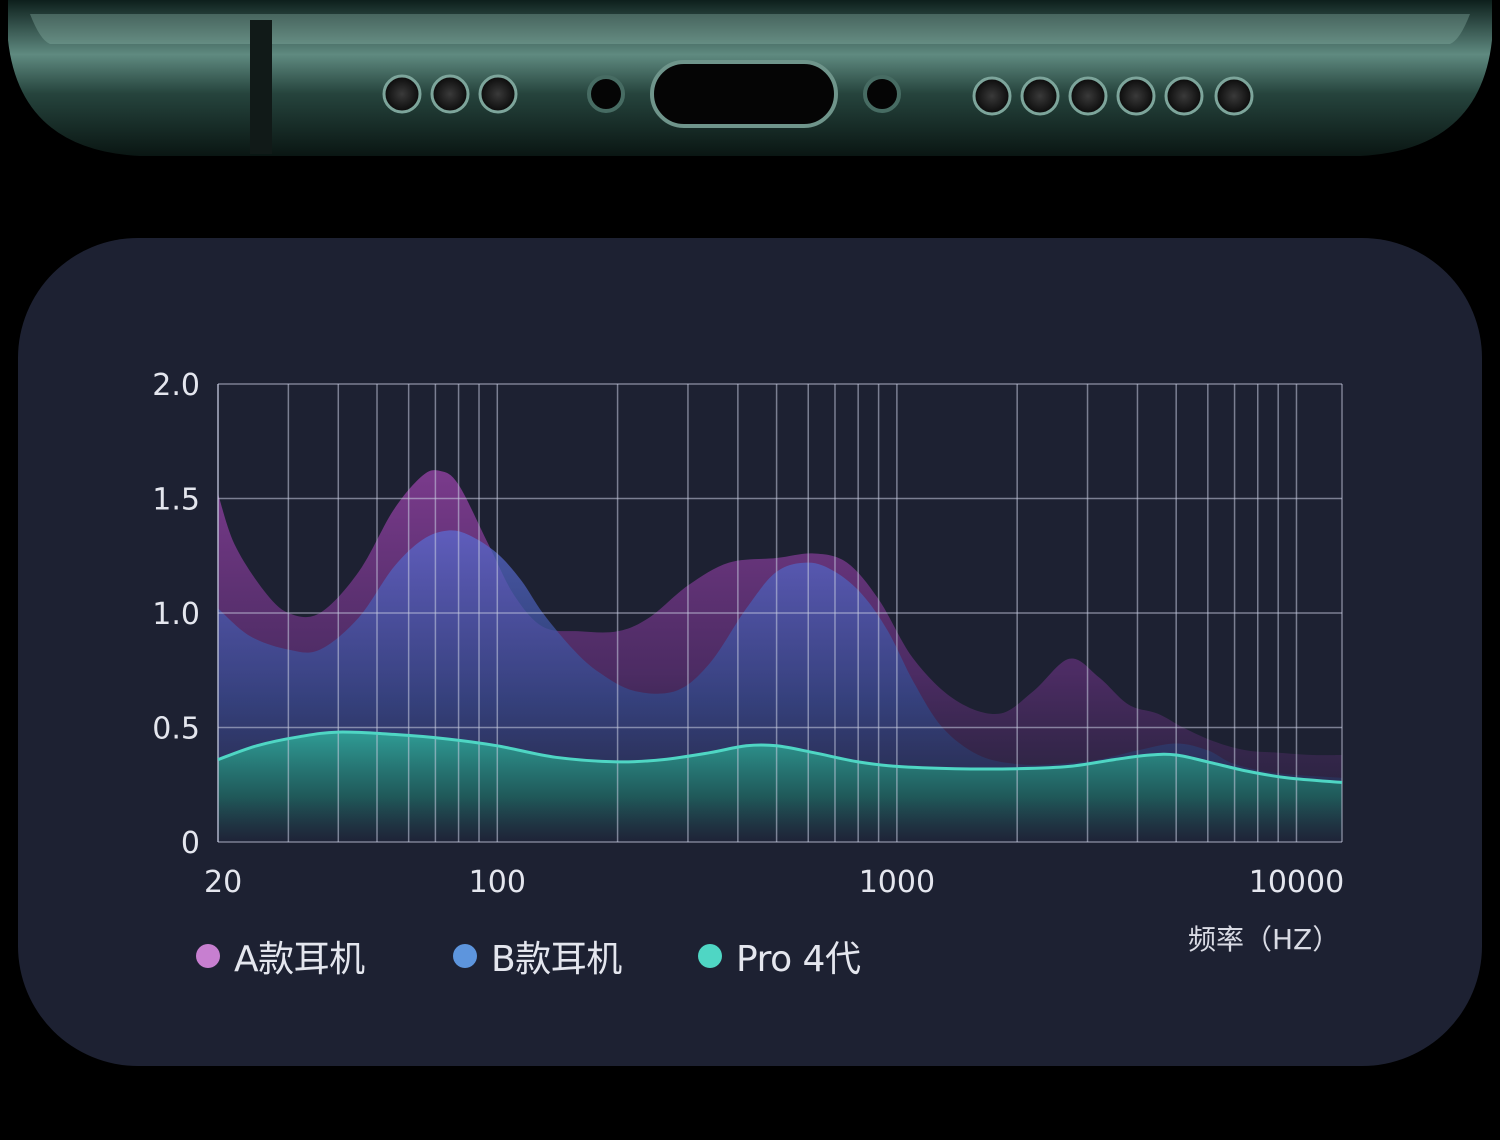 This screenshot has height=1140, width=1500. Describe the element at coordinates (223, 882) in the screenshot. I see `x-tick-label: 20` at that location.